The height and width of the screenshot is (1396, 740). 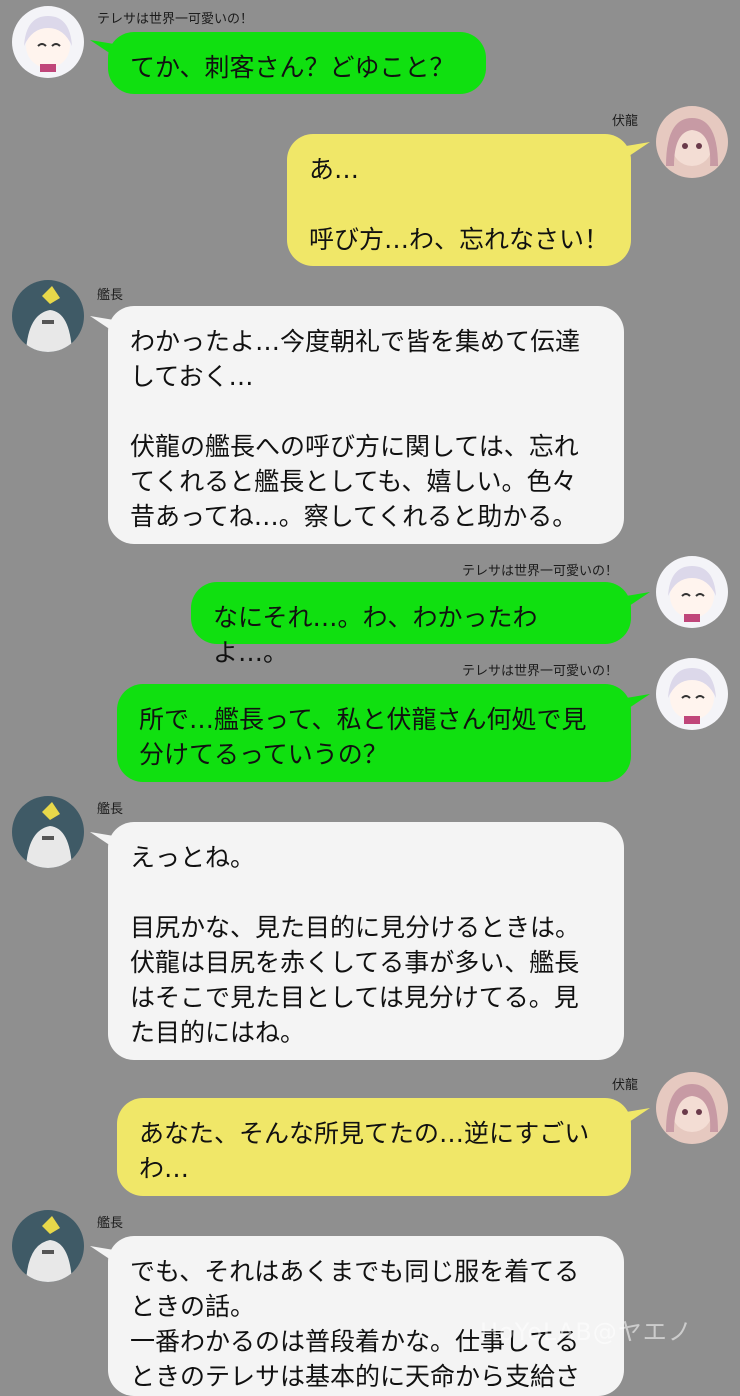 I want to click on message-bubble: なにそれ…。わ、わかったわよ…。, so click(x=411, y=624).